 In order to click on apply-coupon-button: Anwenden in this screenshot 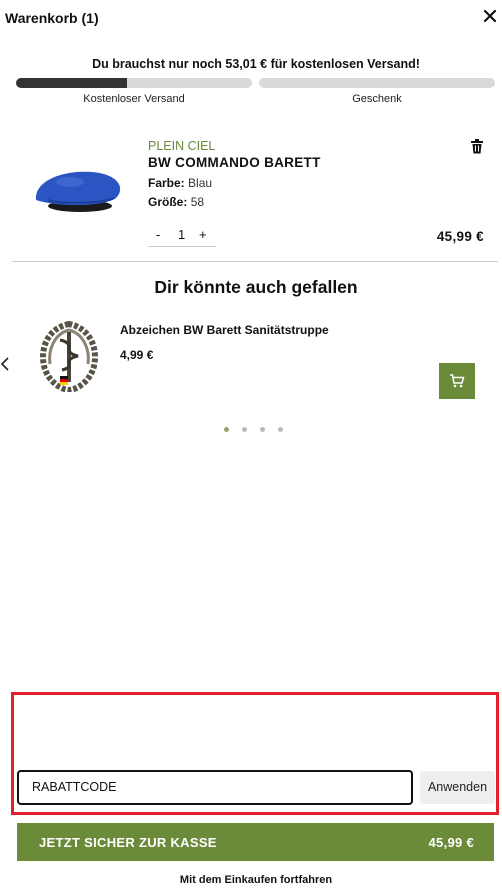, I will do `click(457, 787)`.